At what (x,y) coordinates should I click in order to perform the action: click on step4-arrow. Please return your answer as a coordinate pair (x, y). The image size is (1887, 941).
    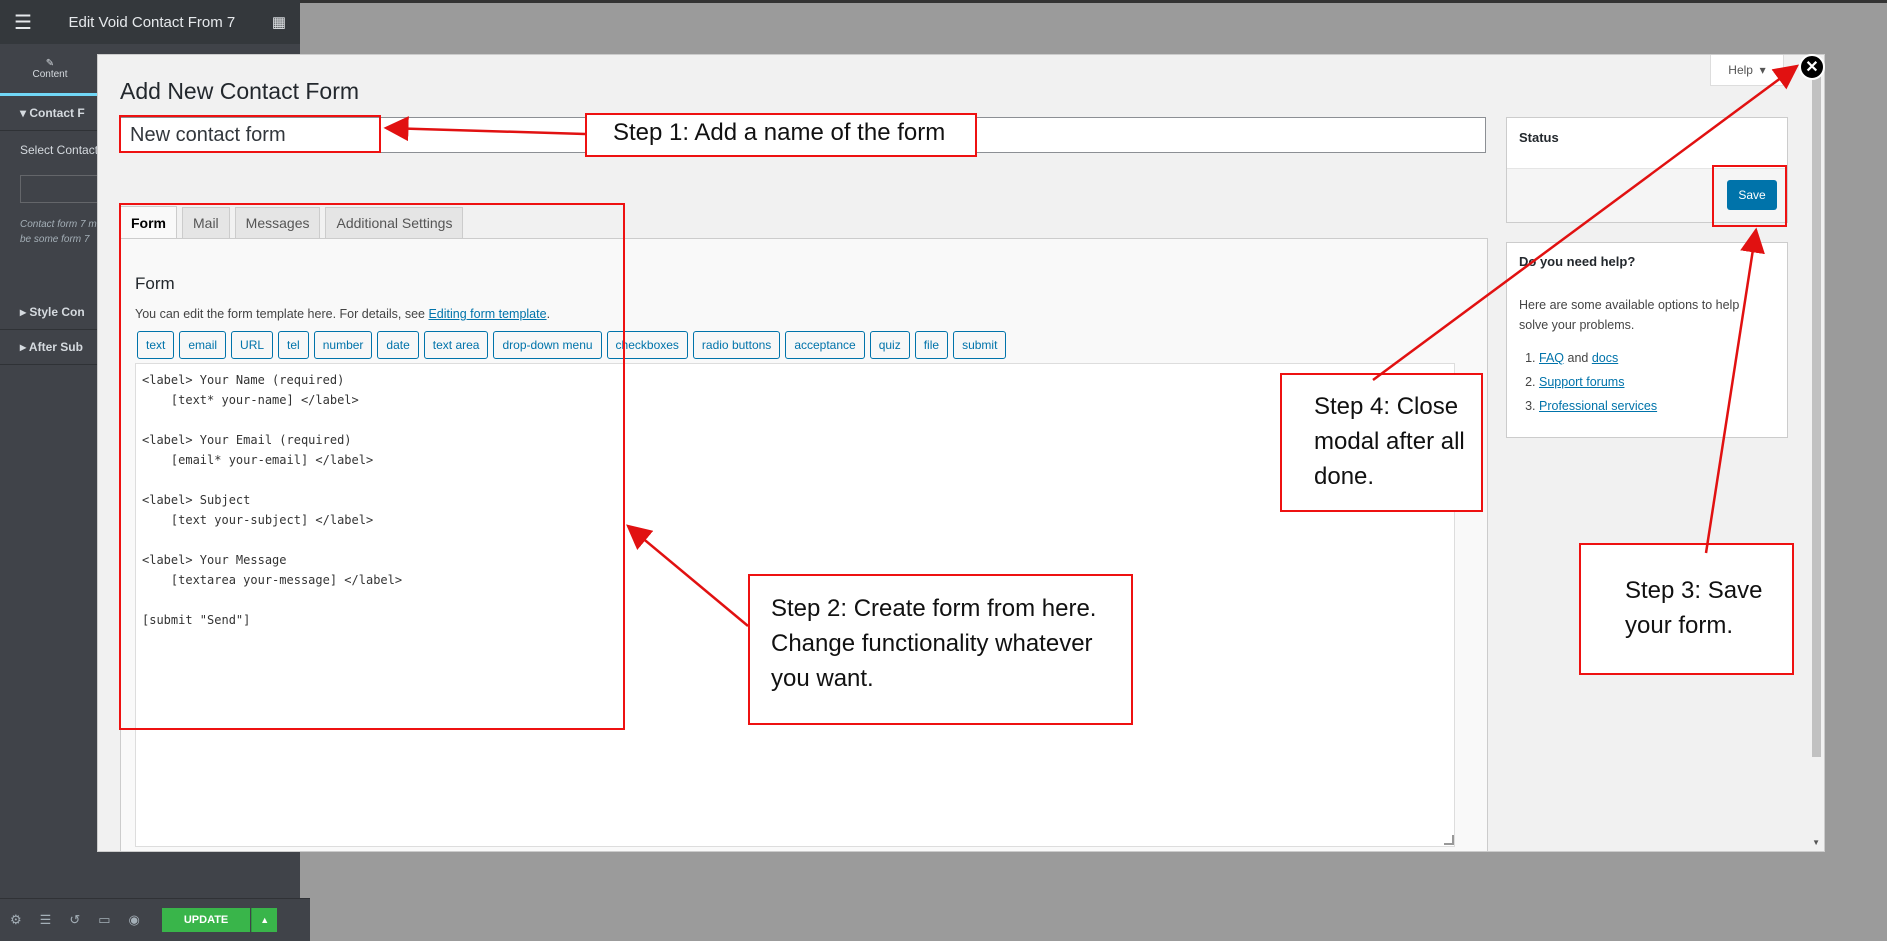
    Looking at the image, I should click on (1586, 223).